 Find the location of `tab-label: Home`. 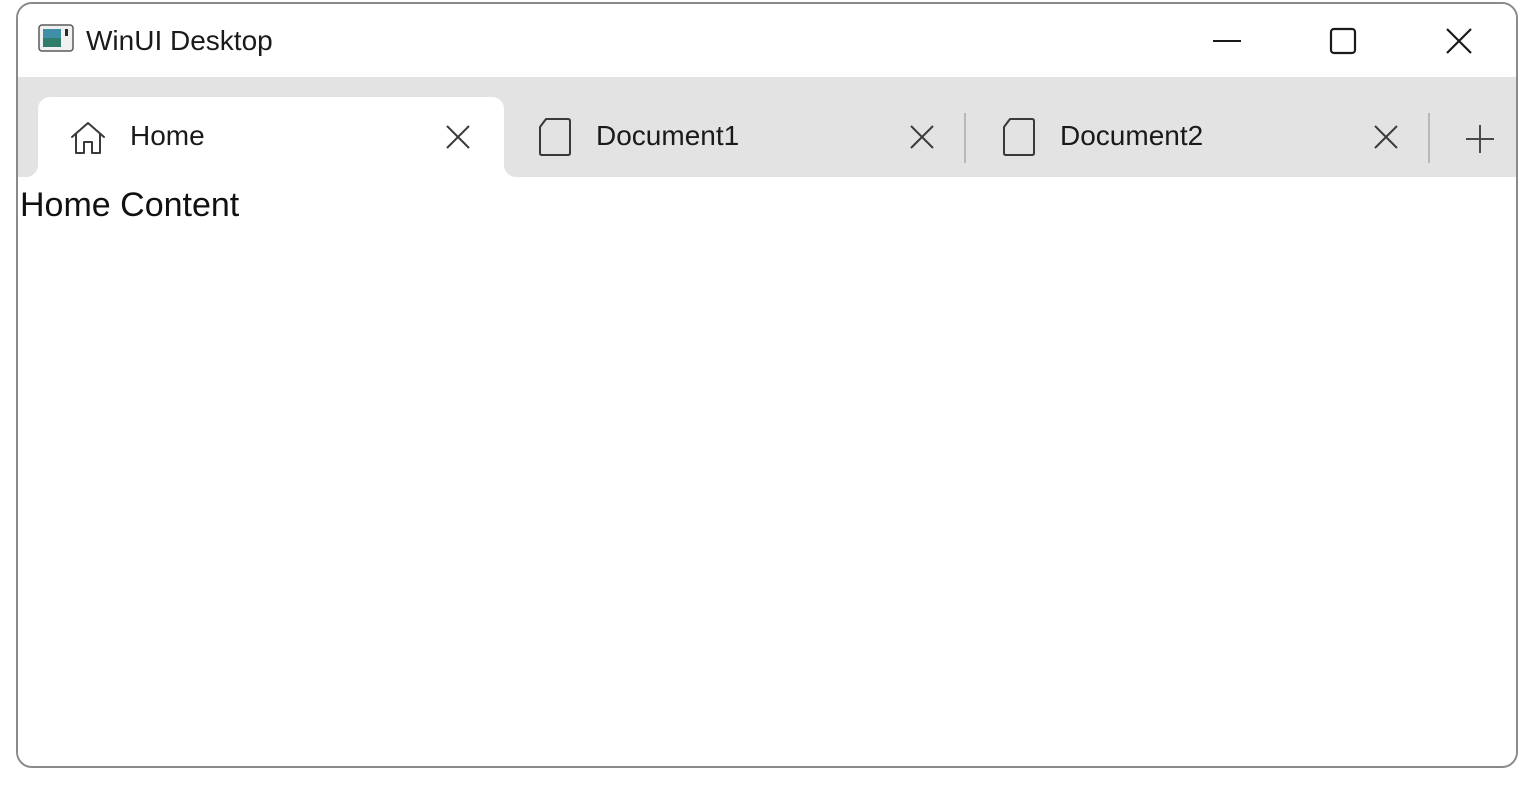

tab-label: Home is located at coordinates (167, 135).